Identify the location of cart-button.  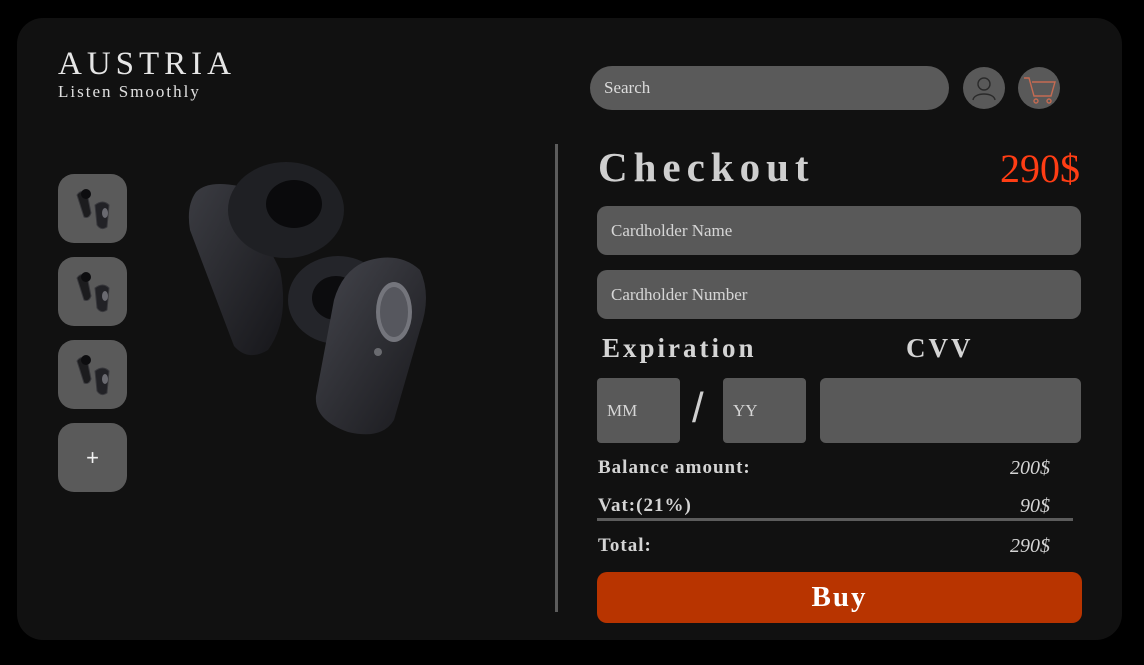
(1039, 88).